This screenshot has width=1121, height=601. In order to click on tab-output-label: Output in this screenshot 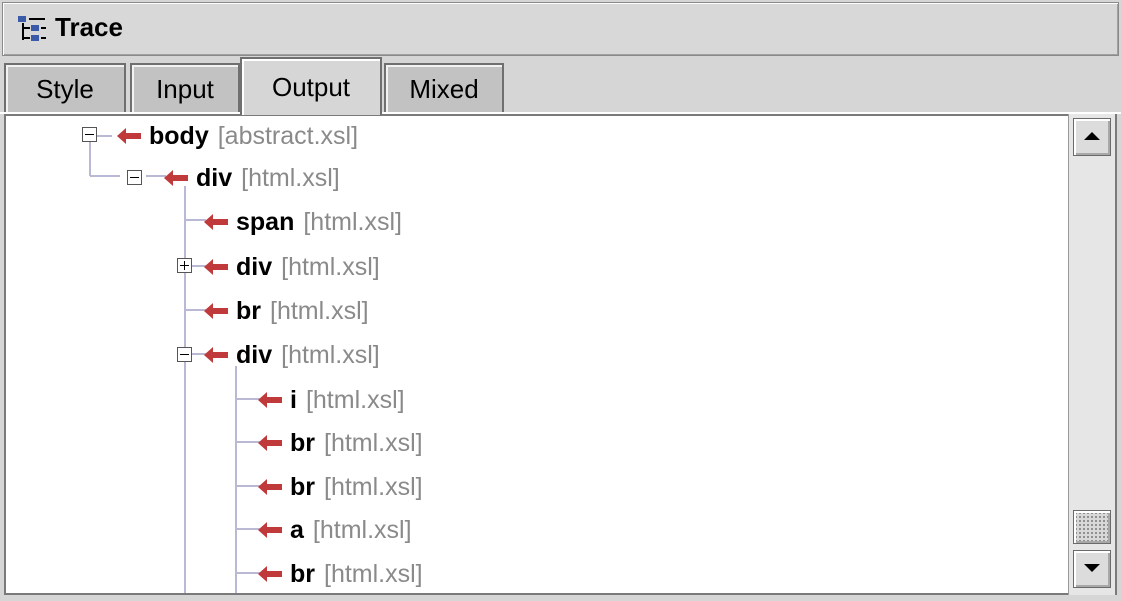, I will do `click(311, 86)`.